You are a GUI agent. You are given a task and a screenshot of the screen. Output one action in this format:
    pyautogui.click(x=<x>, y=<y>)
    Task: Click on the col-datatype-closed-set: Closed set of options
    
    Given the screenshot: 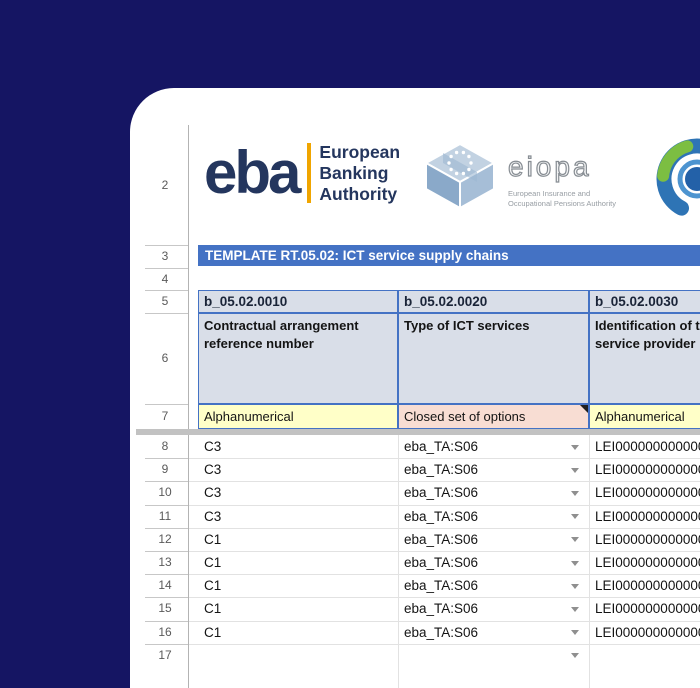 What is the action you would take?
    pyautogui.click(x=493, y=416)
    